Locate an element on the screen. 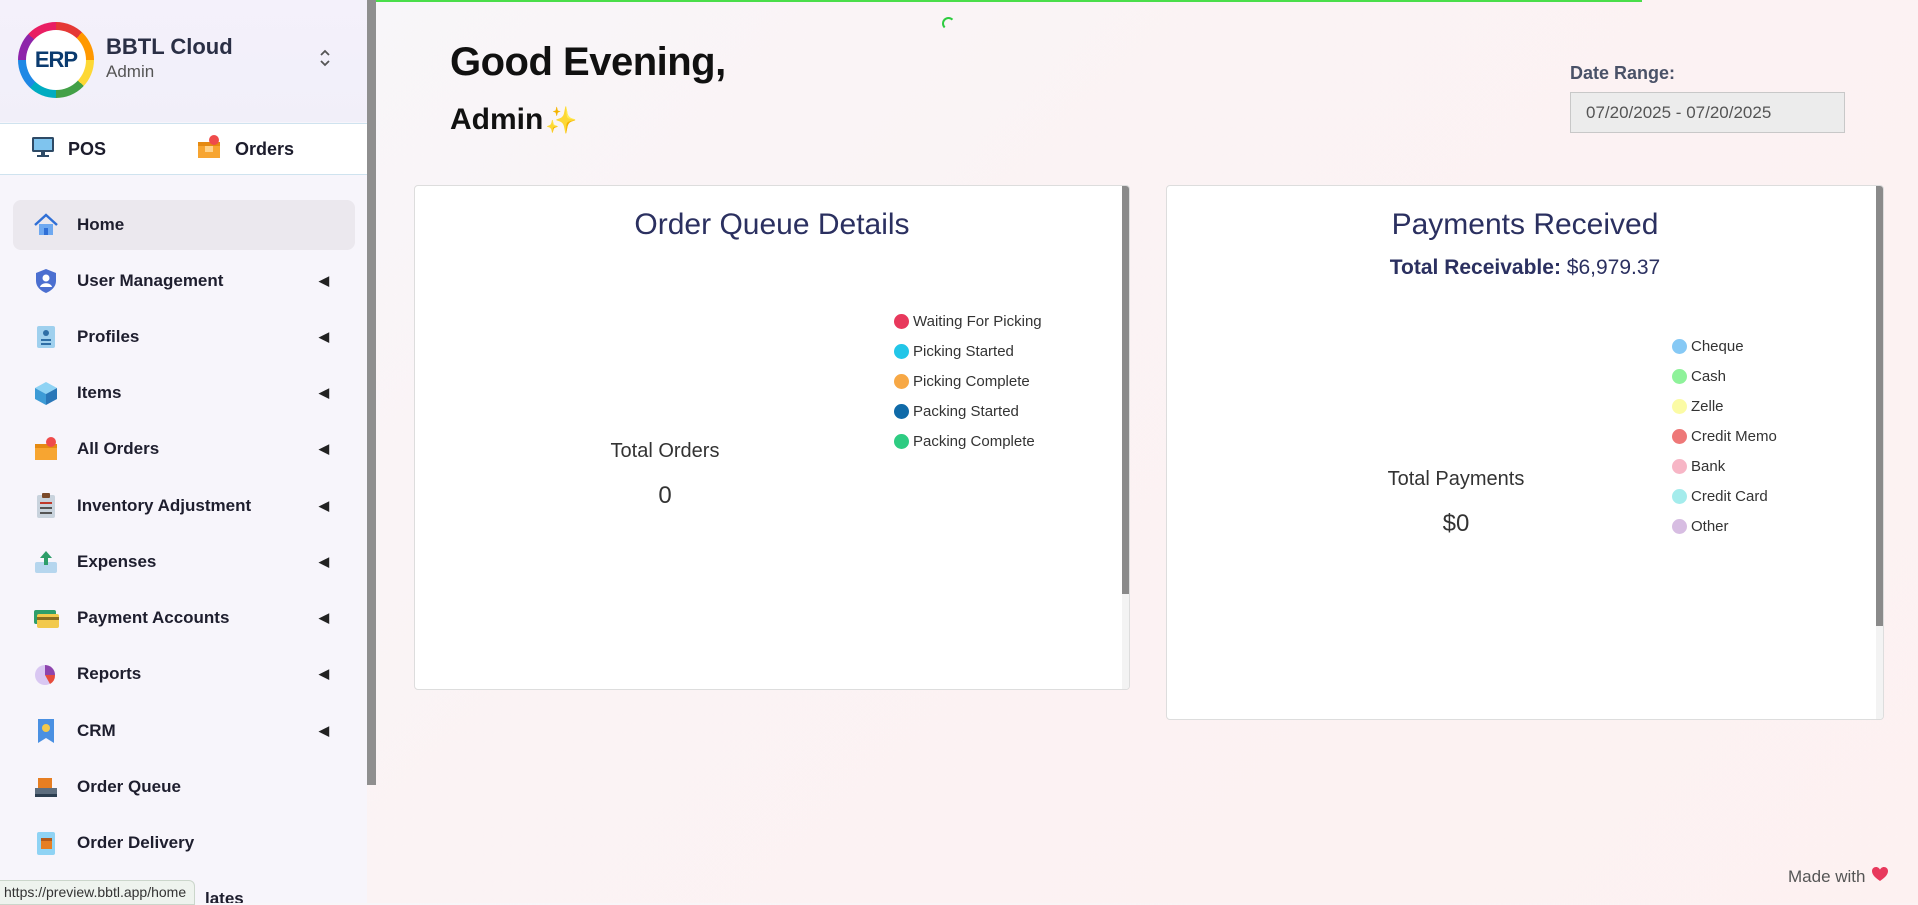 The width and height of the screenshot is (1918, 905). nav-label: Home is located at coordinates (101, 224).